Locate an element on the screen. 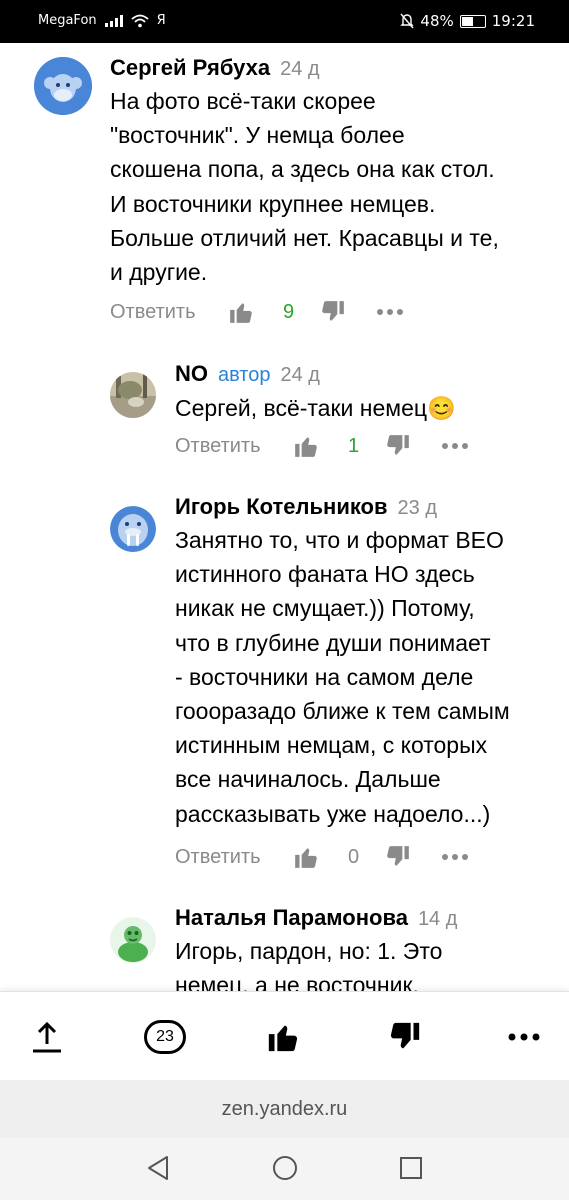  bottom-toolbar: 23 is located at coordinates (284, 1035).